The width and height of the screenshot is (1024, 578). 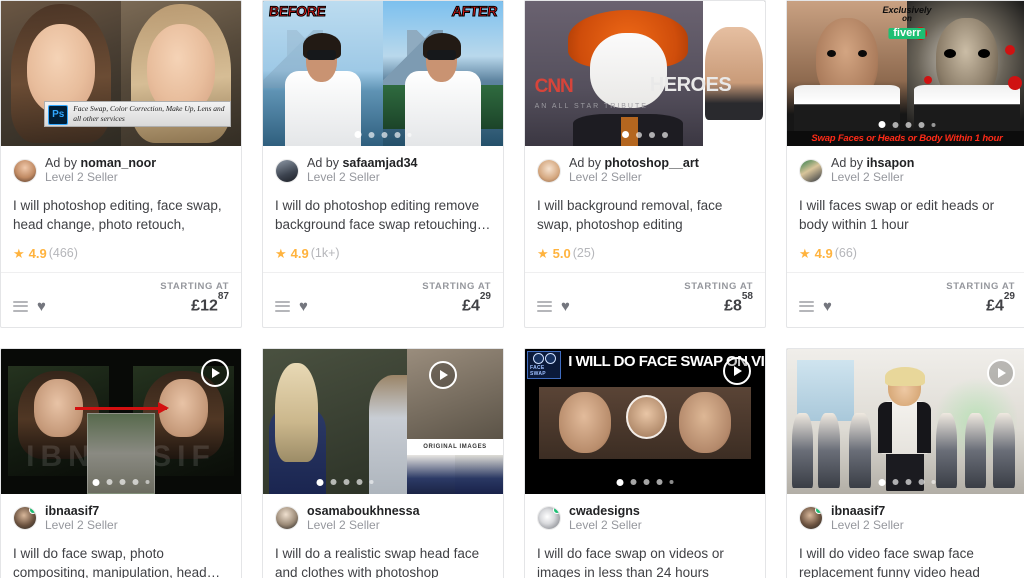 I want to click on seller-row: osamaboukhnessa Level 2 Seller, so click(x=383, y=515).